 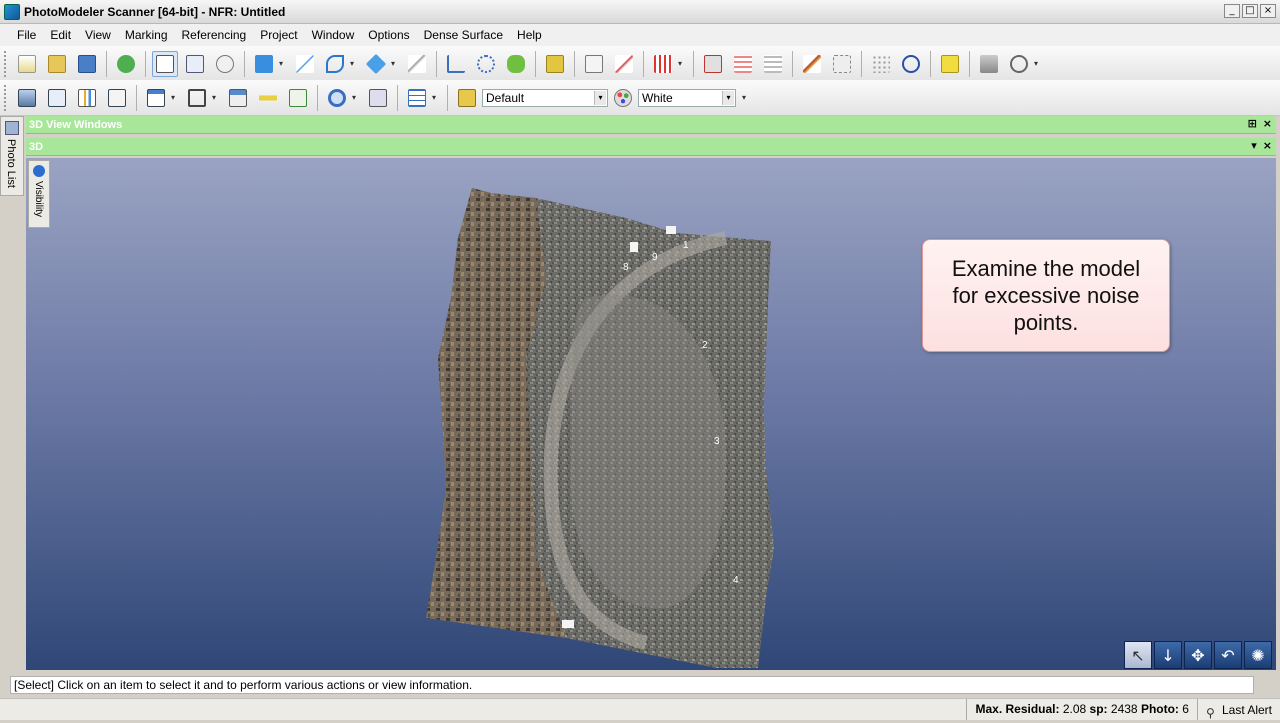 What do you see at coordinates (516, 64) in the screenshot?
I see `link-icon` at bounding box center [516, 64].